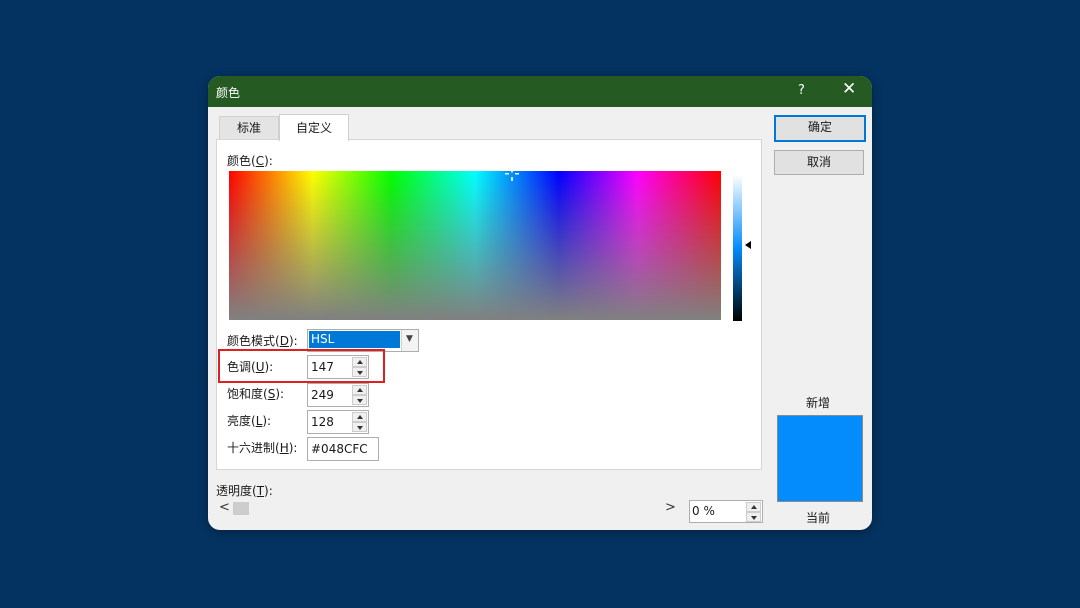  Describe the element at coordinates (359, 417) in the screenshot. I see `luminance-up-button` at that location.